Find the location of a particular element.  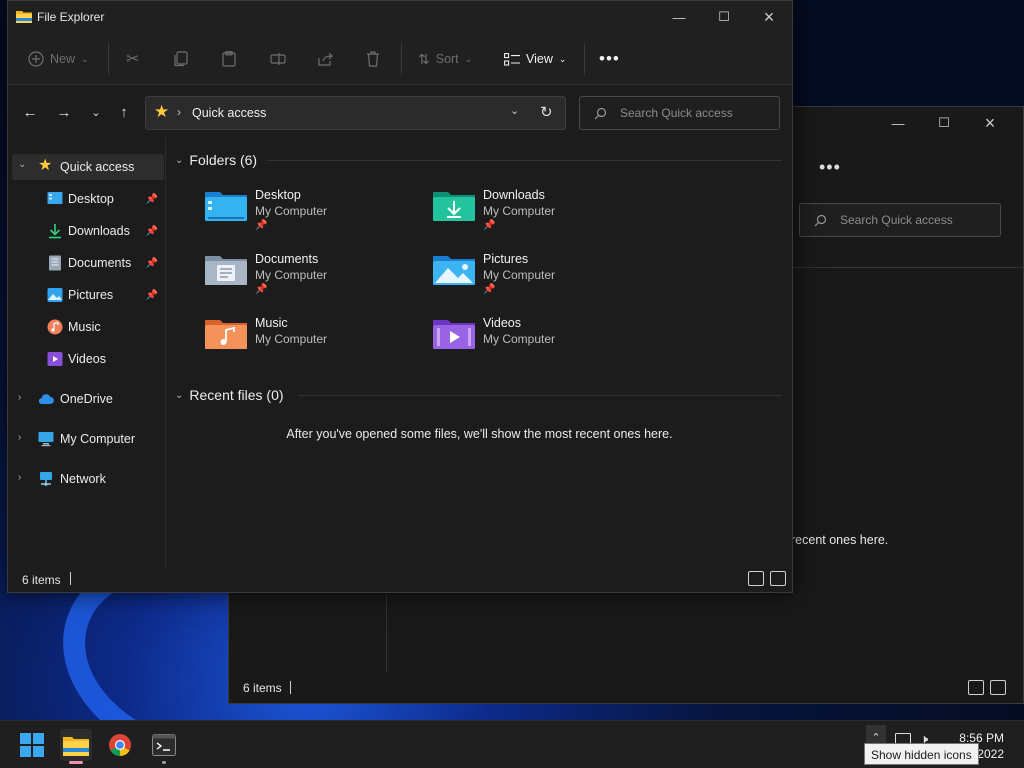

start-button is located at coordinates (32, 745).